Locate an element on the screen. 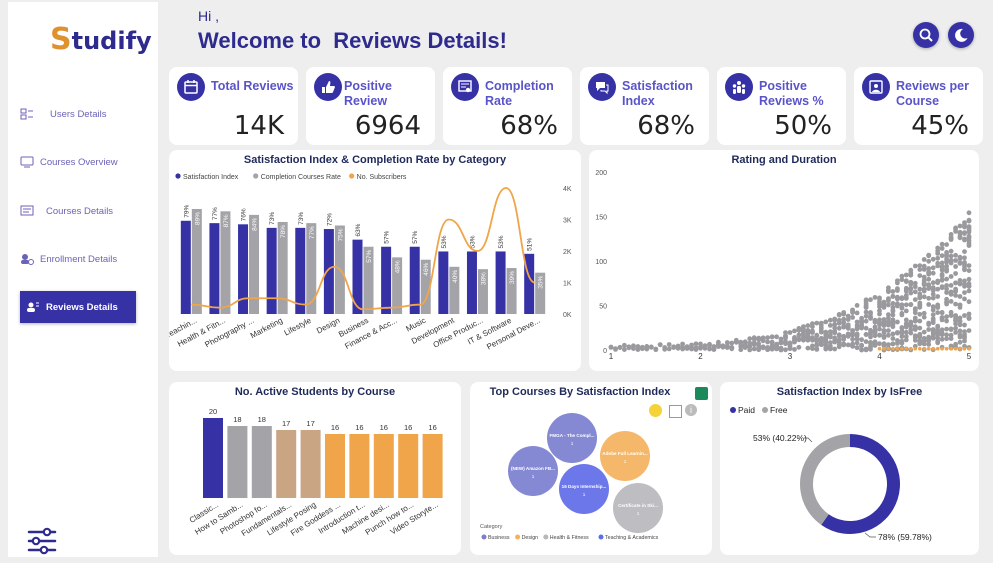  search-icon is located at coordinates (926, 35).